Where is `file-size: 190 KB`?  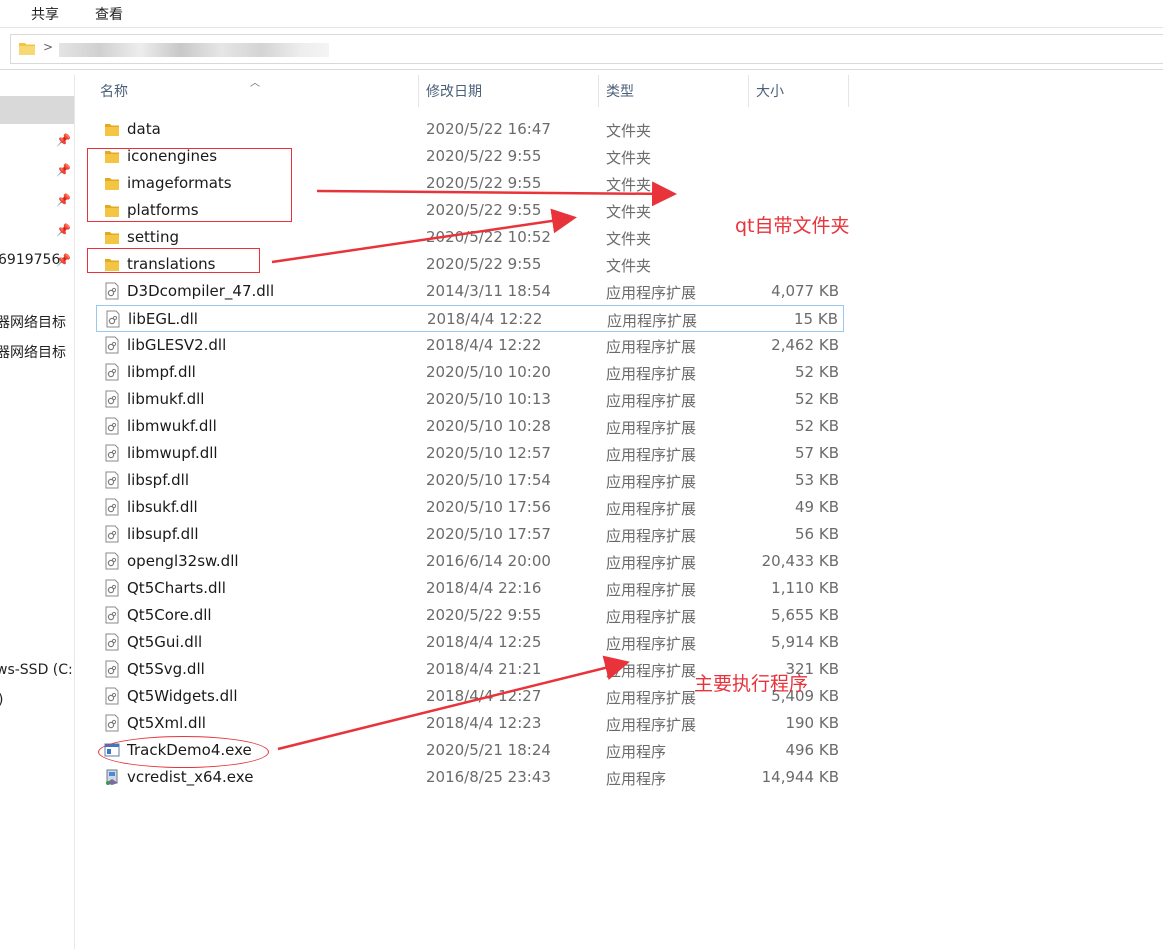
file-size: 190 KB is located at coordinates (812, 723).